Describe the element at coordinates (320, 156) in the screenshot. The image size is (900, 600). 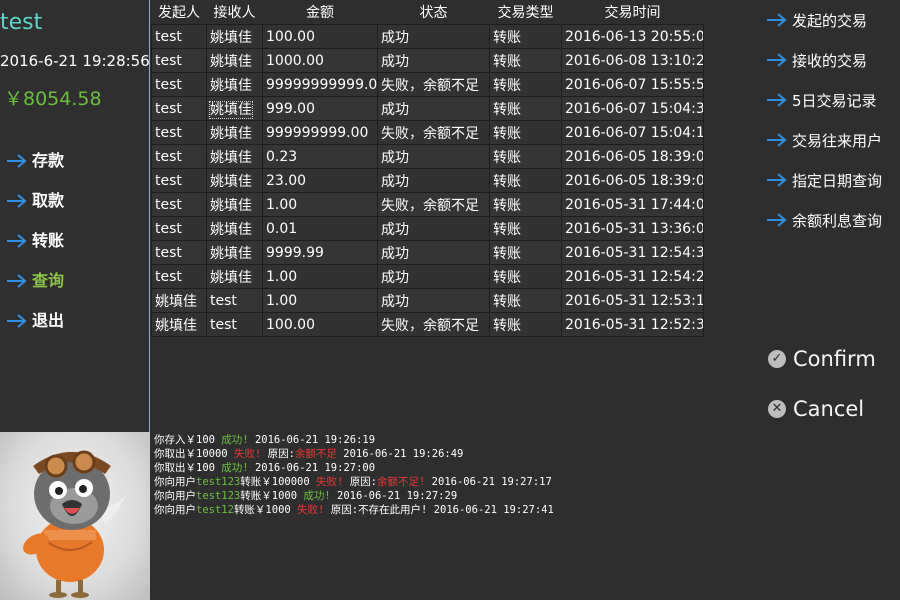
I see `cell-amount: 0.23` at that location.